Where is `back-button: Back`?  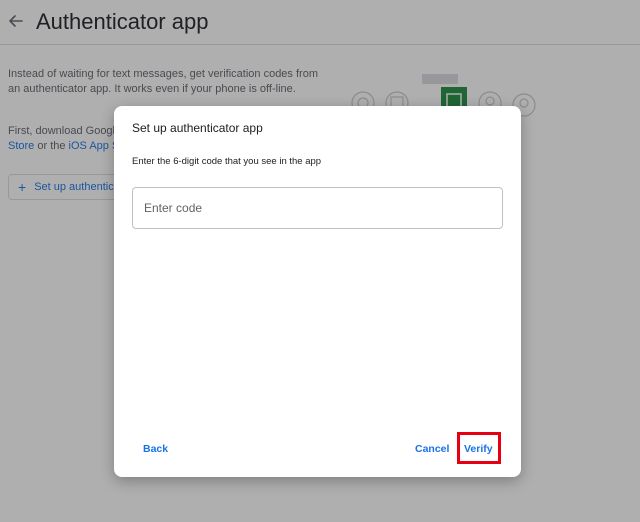 back-button: Back is located at coordinates (155, 449).